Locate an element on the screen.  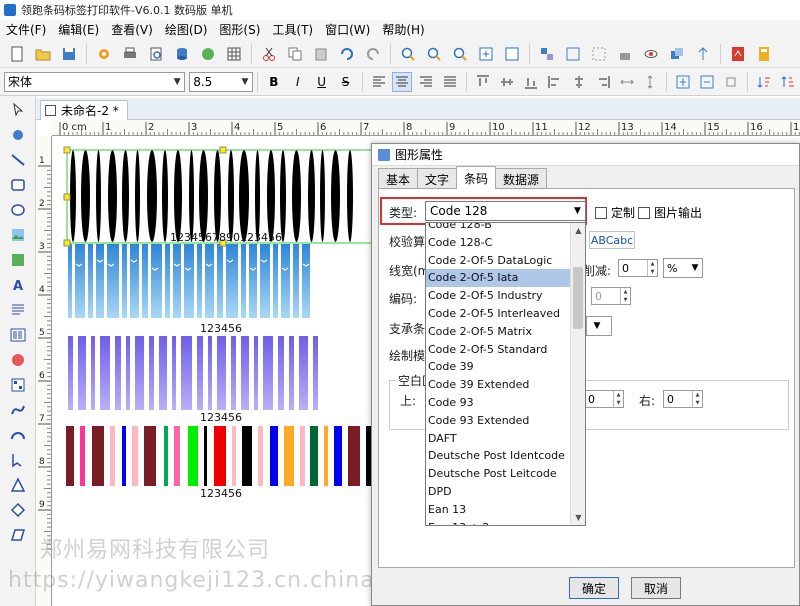
barcode-type-option: Code 2-Of-5 Standard is located at coordinates (498, 350).